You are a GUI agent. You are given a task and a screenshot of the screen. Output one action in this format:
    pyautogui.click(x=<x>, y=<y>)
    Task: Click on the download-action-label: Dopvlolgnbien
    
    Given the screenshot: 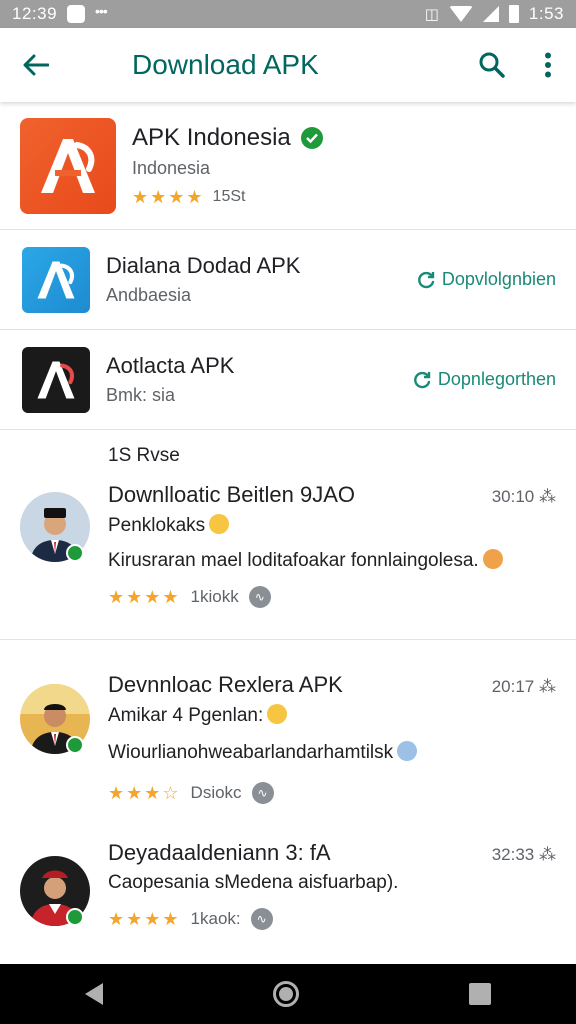 What is the action you would take?
    pyautogui.click(x=498, y=279)
    